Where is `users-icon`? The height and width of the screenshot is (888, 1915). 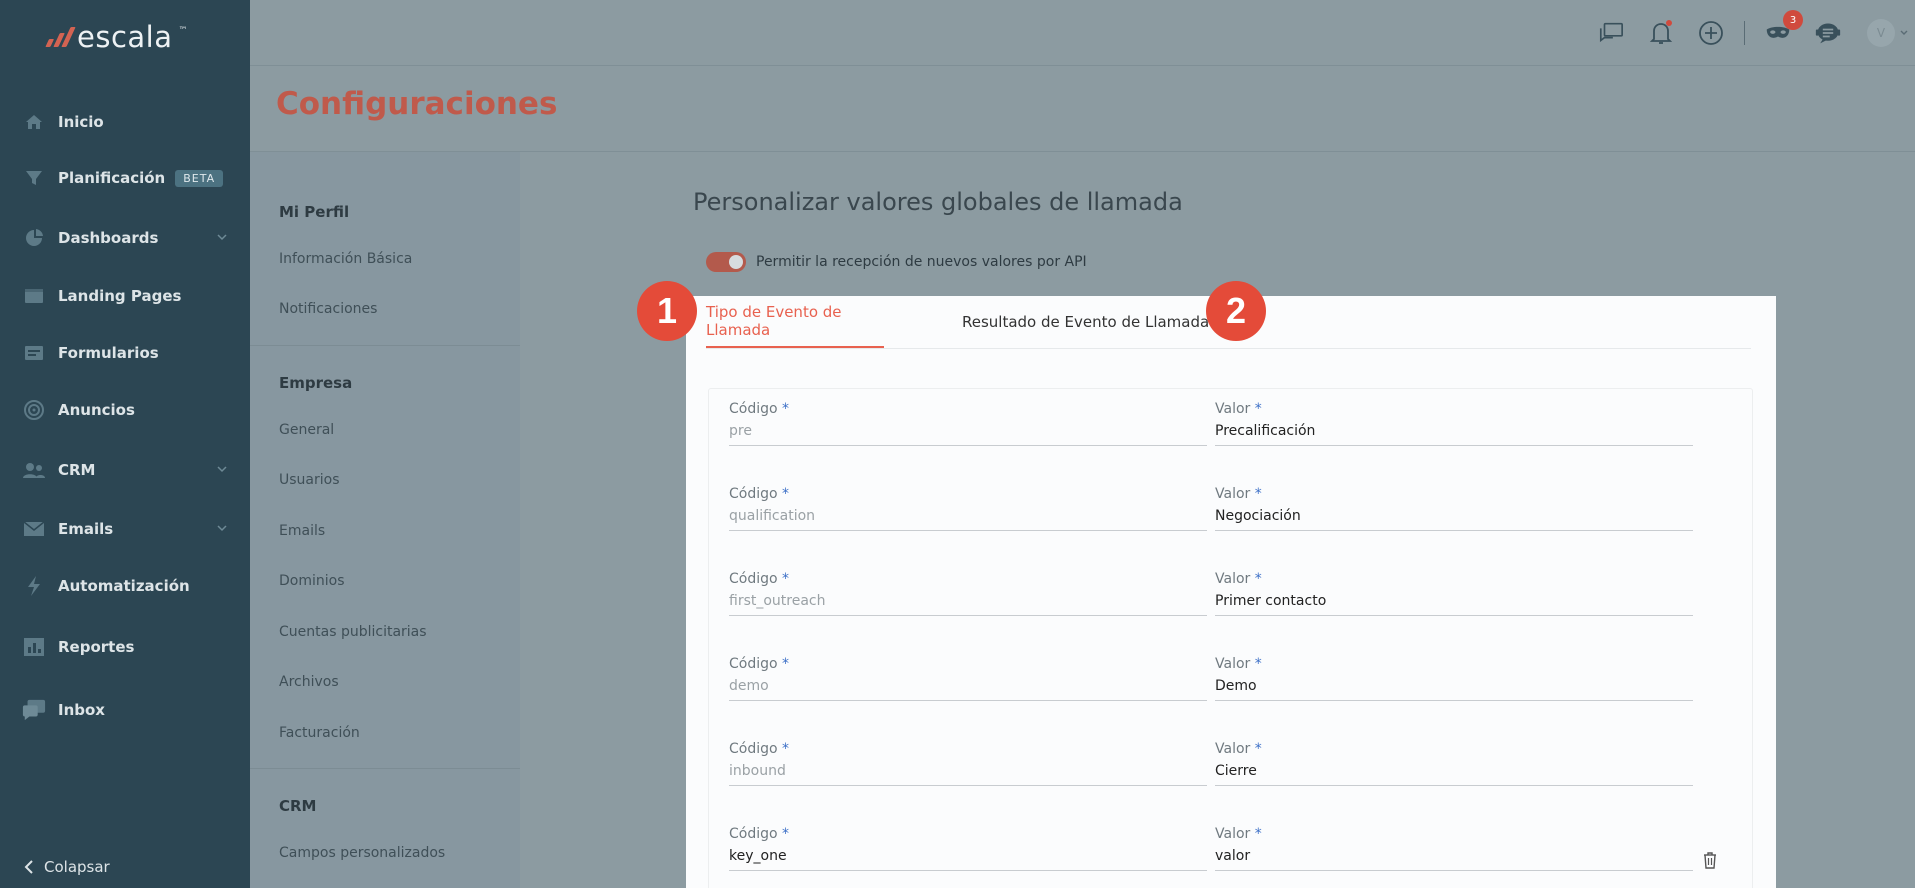 users-icon is located at coordinates (34, 470).